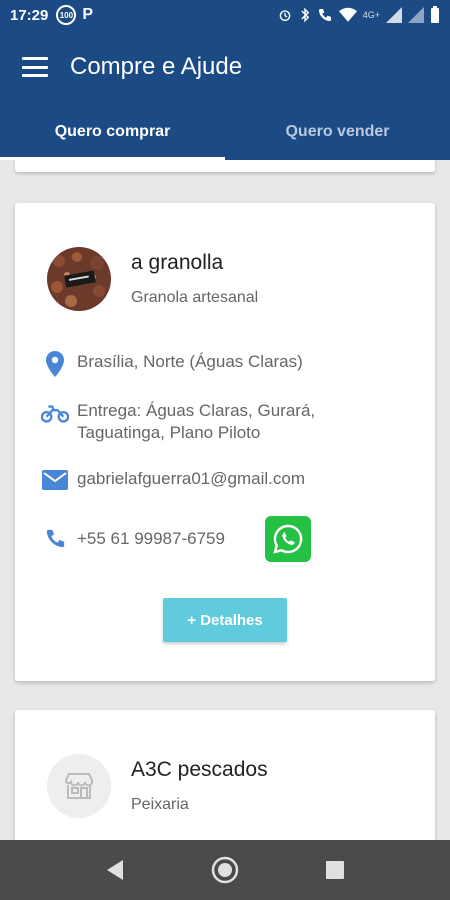 The image size is (450, 900). Describe the element at coordinates (88, 14) in the screenshot. I see `parking-icon: P` at that location.